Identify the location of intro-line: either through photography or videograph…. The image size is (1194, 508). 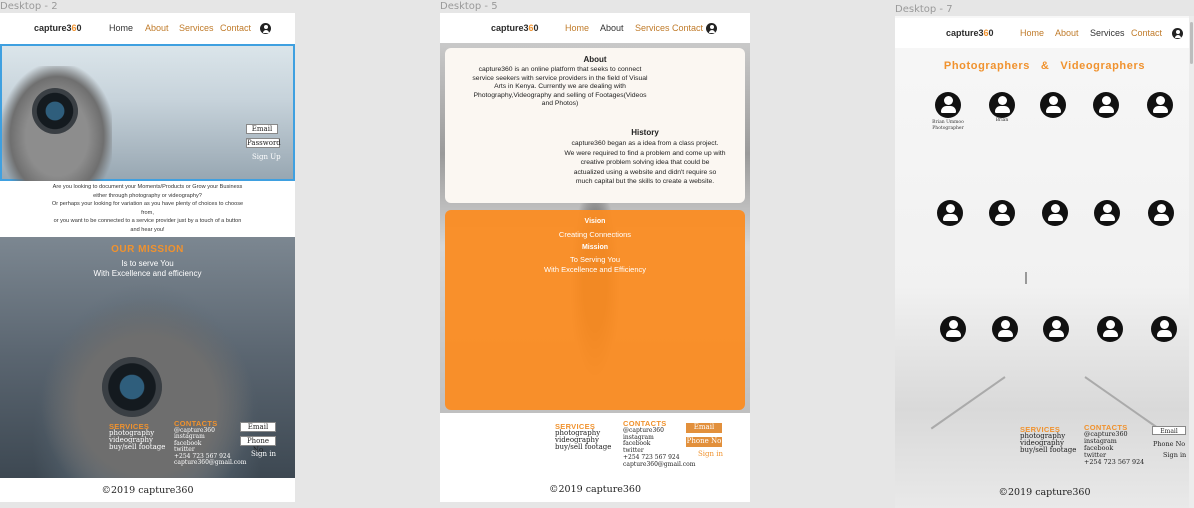
(147, 195).